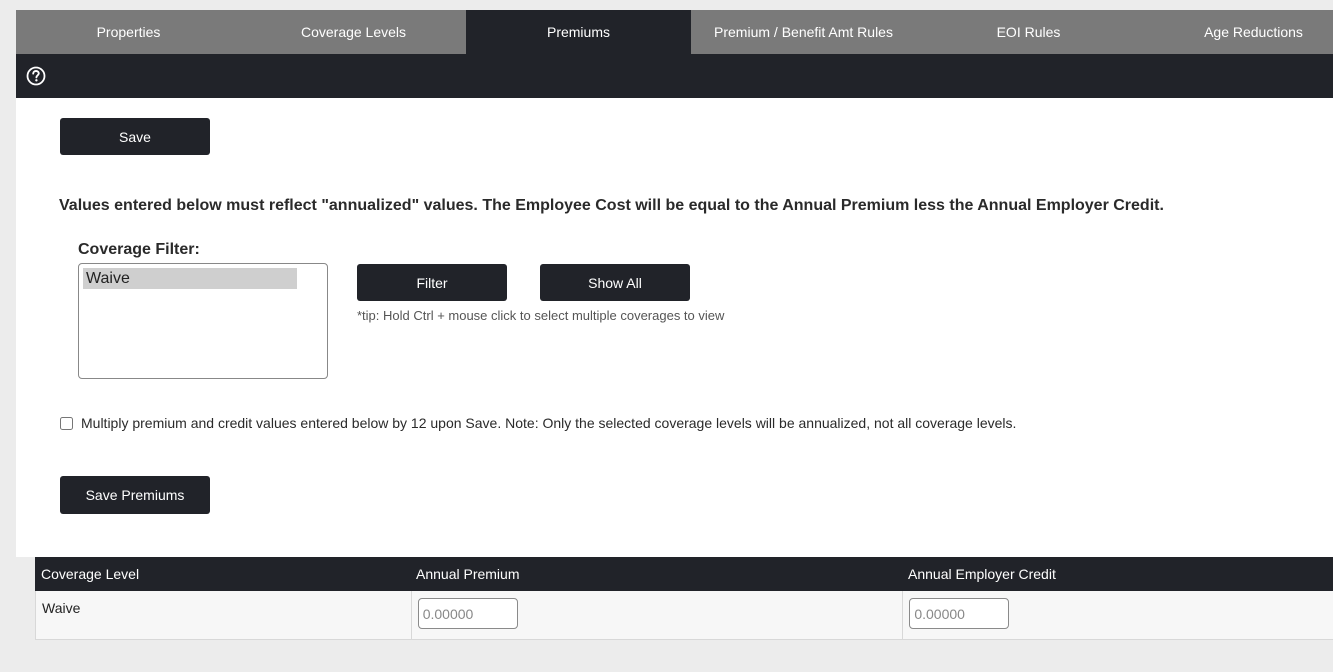 The height and width of the screenshot is (672, 1333). I want to click on coverage-option-waive: Waive, so click(190, 278).